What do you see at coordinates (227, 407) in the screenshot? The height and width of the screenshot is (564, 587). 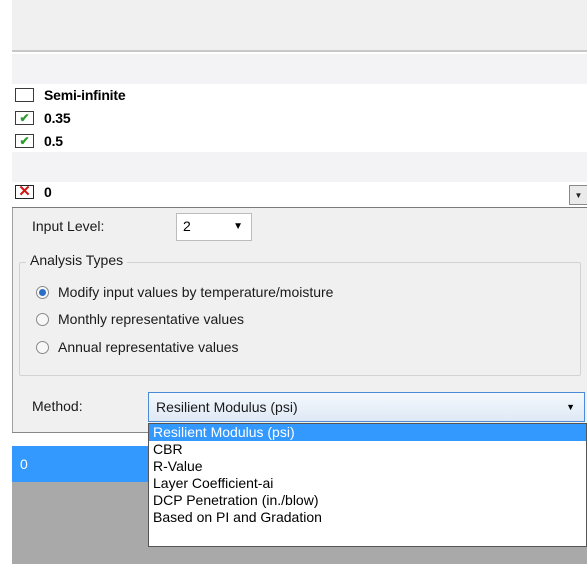 I see `method-value: Resilient Modulus (psi)` at bounding box center [227, 407].